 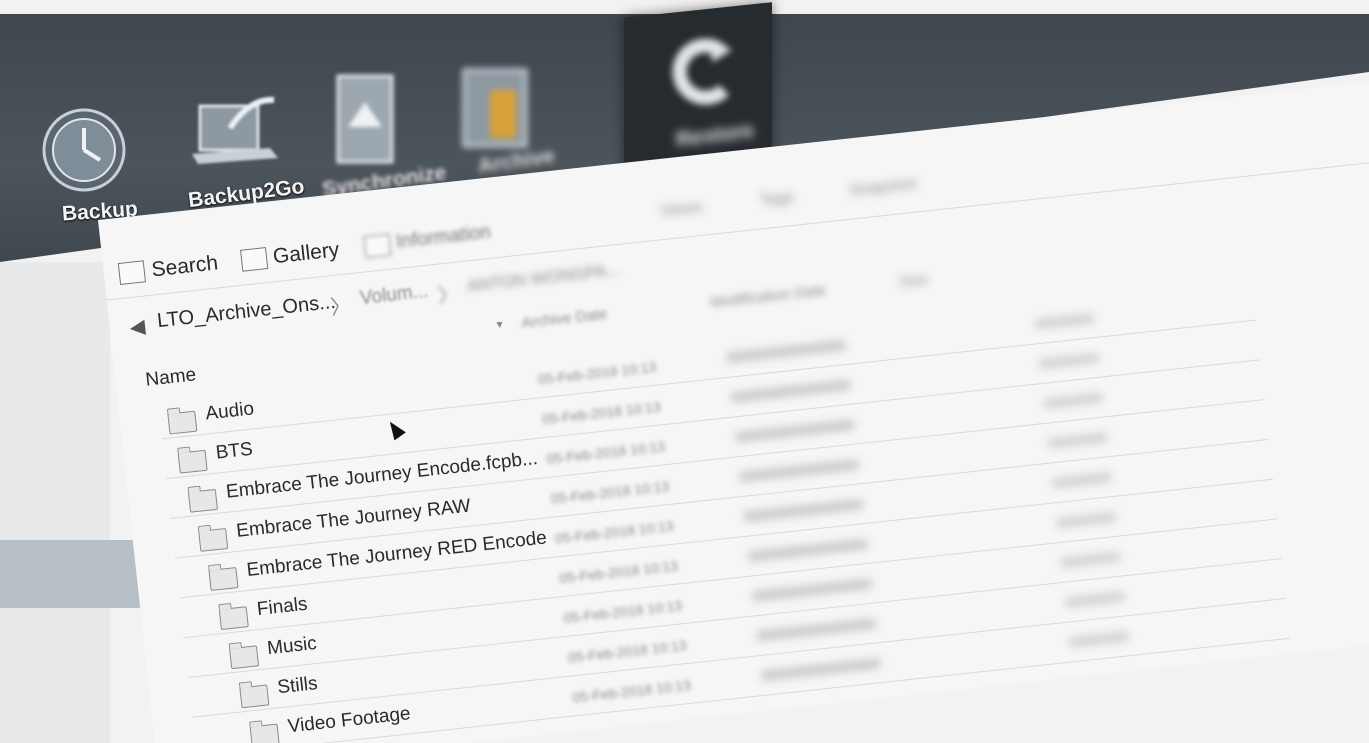 What do you see at coordinates (55, 502) in the screenshot?
I see `sidebar` at bounding box center [55, 502].